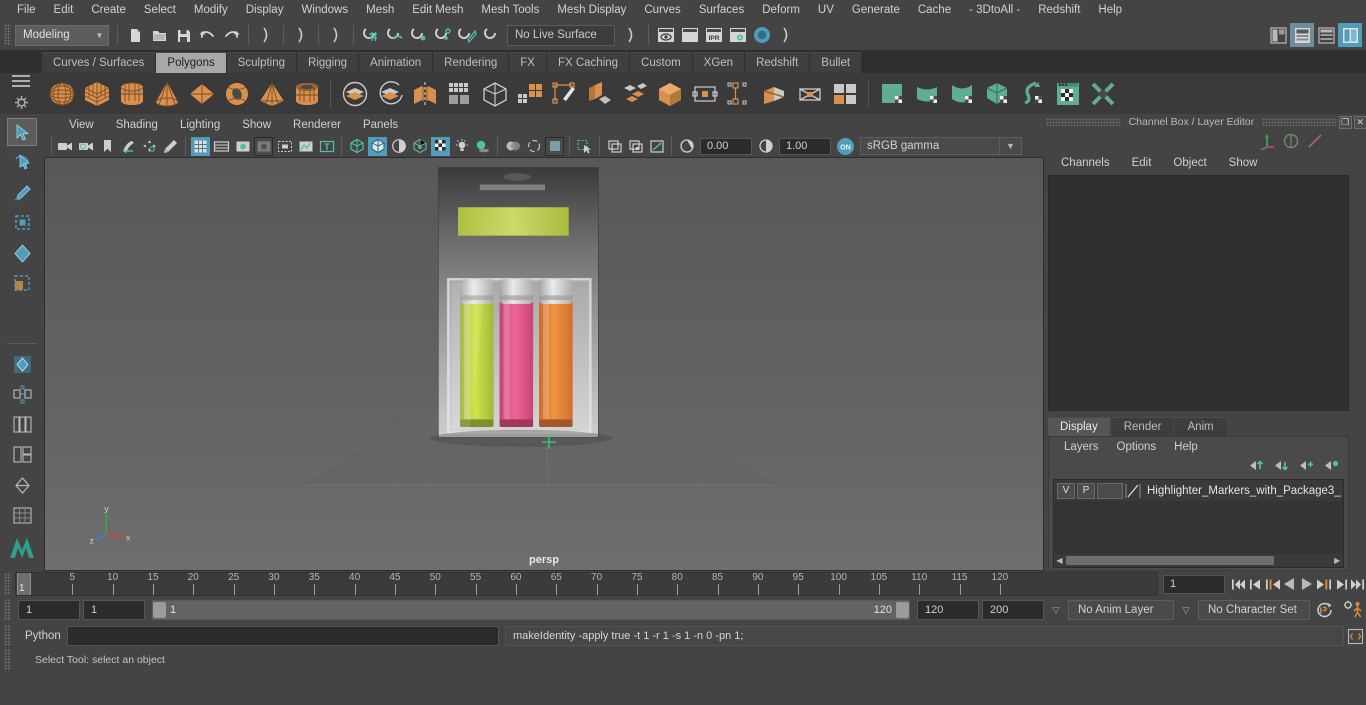 This screenshot has height=705, width=1366. I want to click on menu-item-deform: Deform, so click(781, 10).